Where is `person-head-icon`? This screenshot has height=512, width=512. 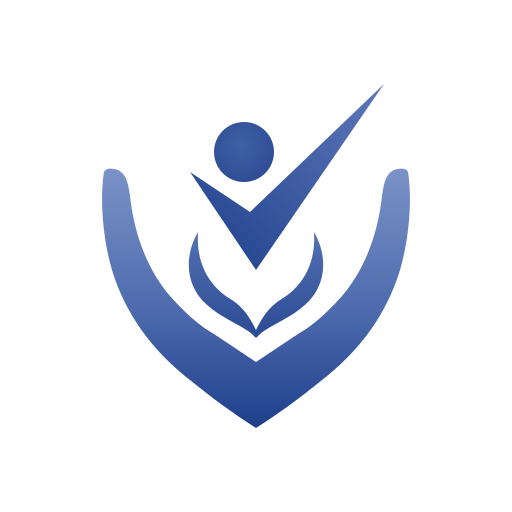 person-head-icon is located at coordinates (244, 152).